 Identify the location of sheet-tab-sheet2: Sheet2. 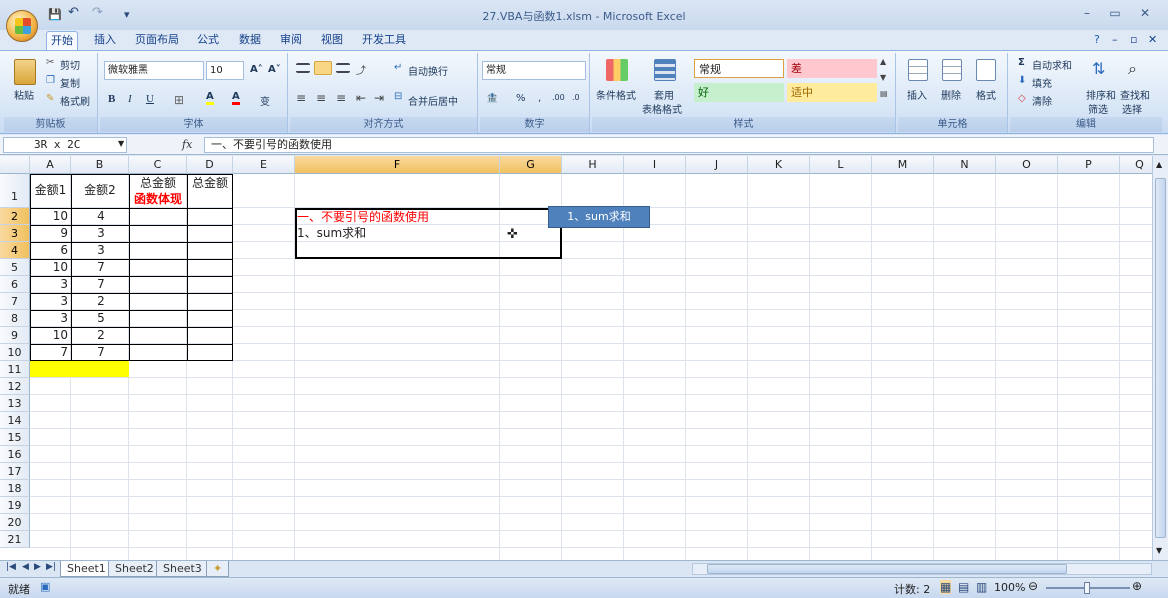
(134, 569).